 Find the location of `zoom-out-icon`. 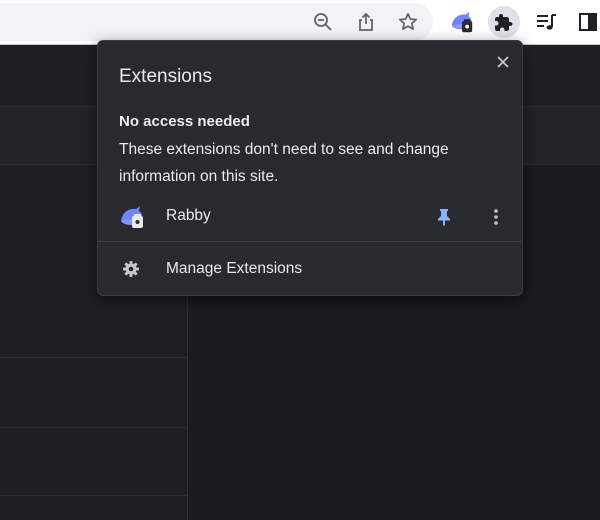

zoom-out-icon is located at coordinates (323, 22).